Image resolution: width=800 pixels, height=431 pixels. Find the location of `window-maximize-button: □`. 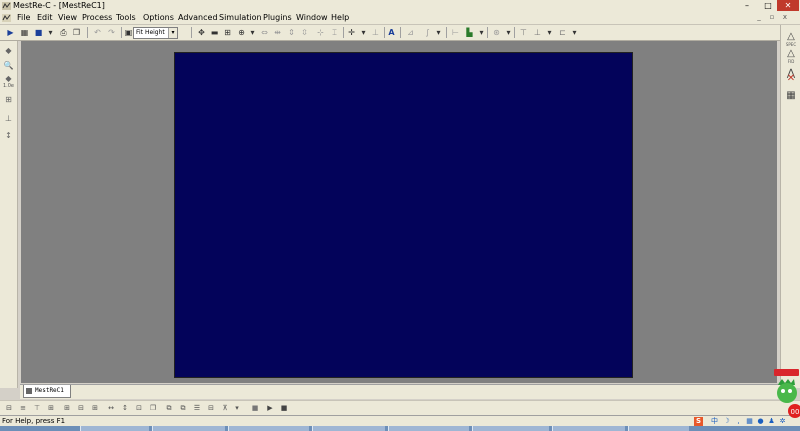

window-maximize-button: □ is located at coordinates (768, 5).